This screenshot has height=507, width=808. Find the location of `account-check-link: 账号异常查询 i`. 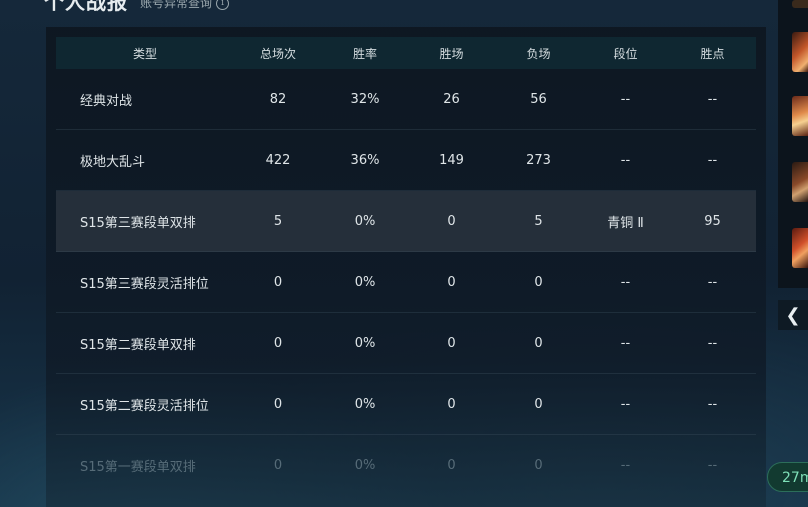

account-check-link: 账号异常查询 i is located at coordinates (185, 5).